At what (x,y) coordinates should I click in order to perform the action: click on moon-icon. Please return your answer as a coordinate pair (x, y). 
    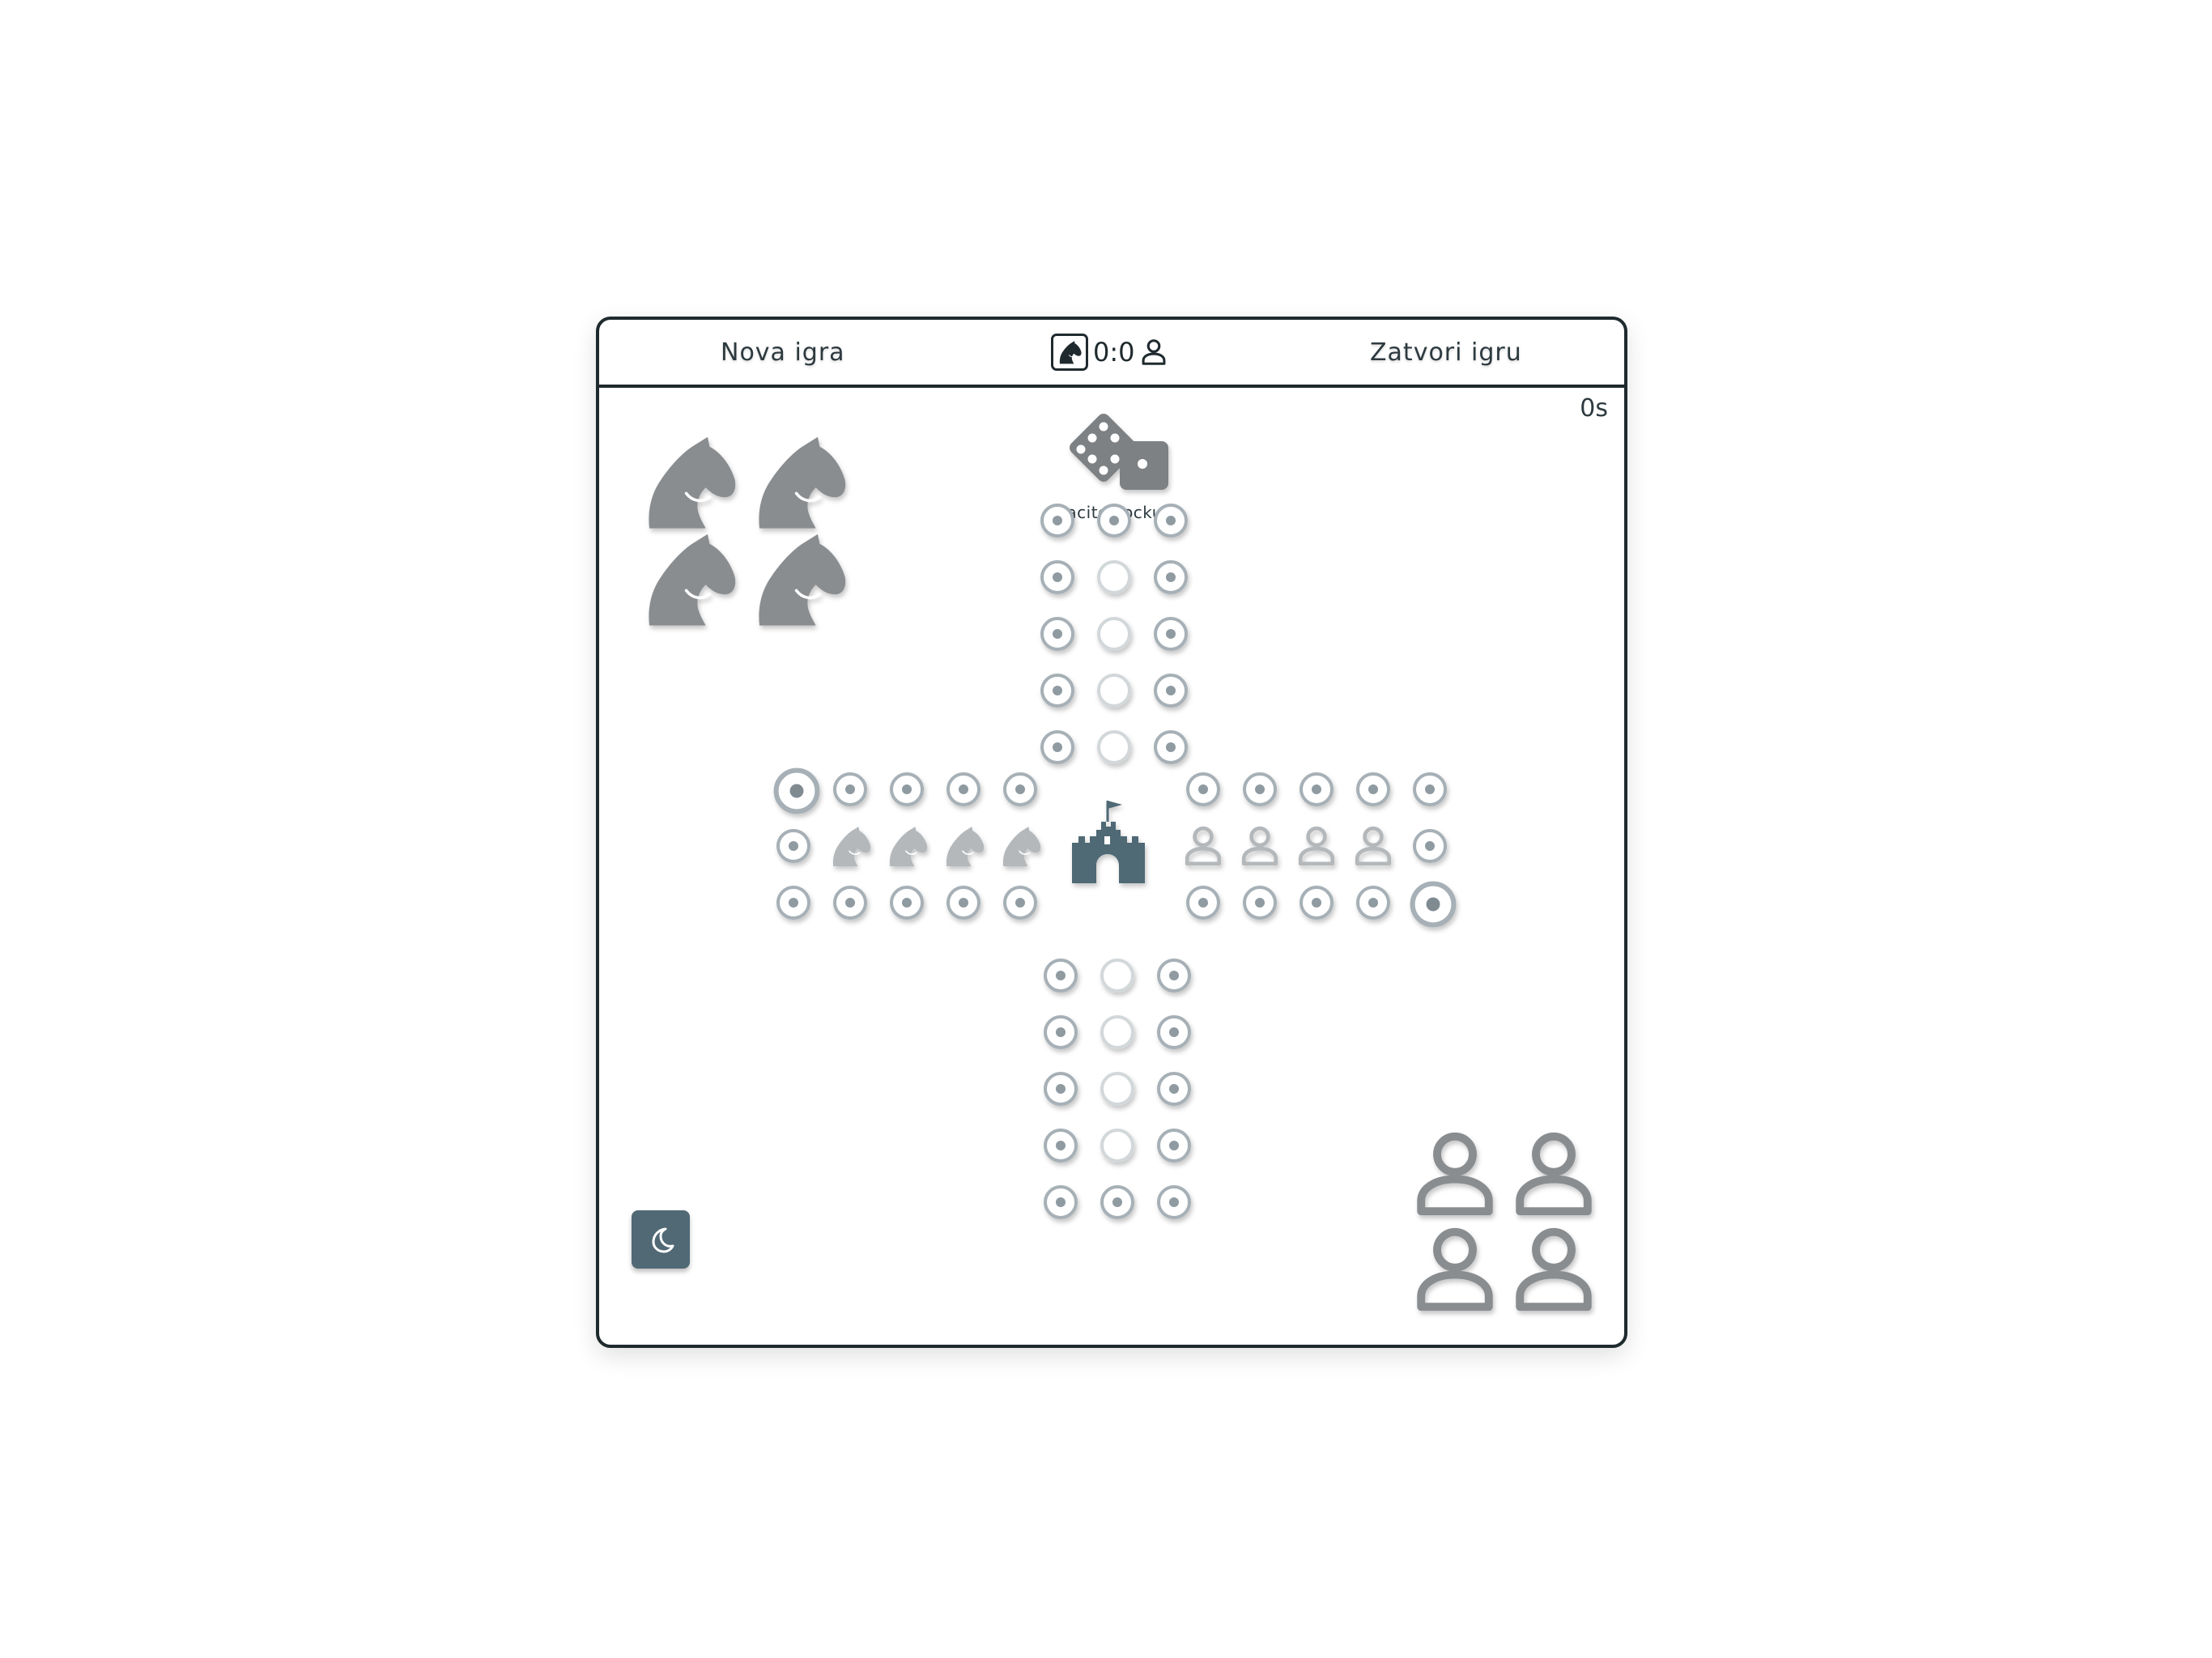
    Looking at the image, I should click on (663, 1240).